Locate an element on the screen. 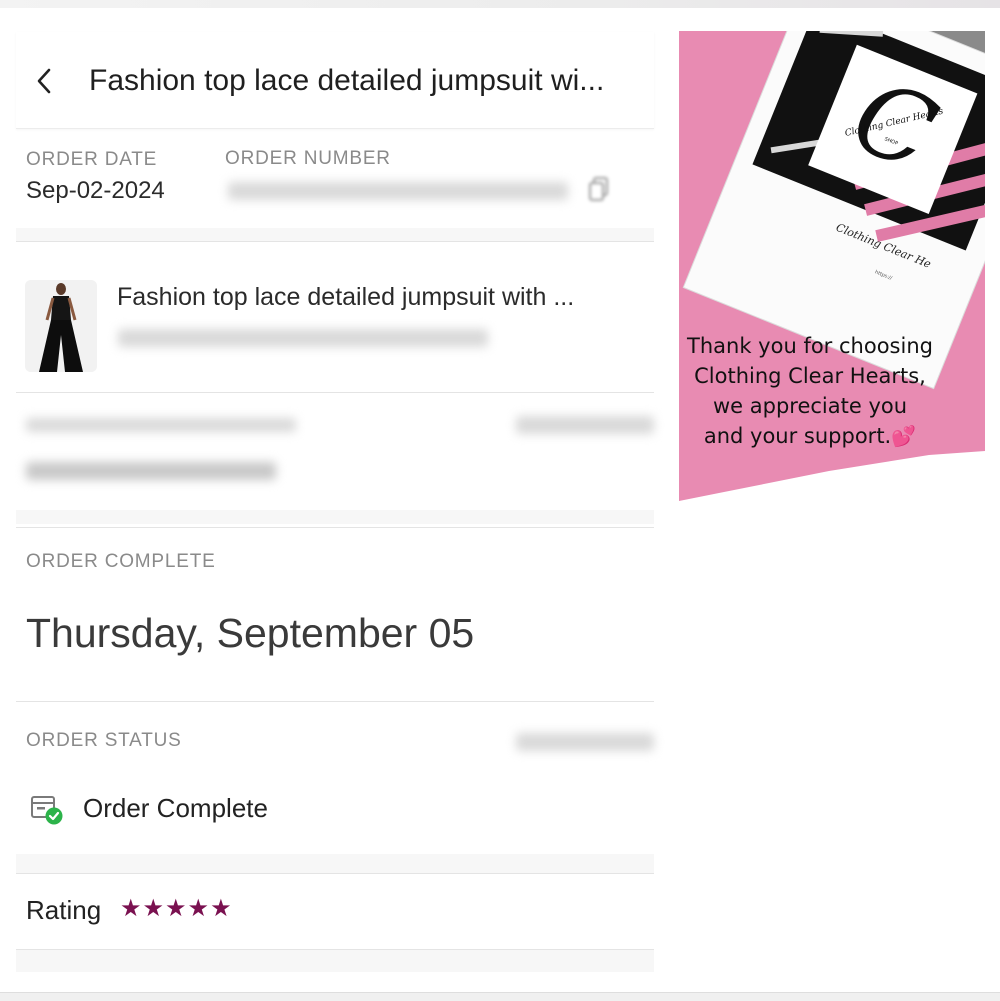 The width and height of the screenshot is (1000, 1001). jumpsuit-image is located at coordinates (61, 326).